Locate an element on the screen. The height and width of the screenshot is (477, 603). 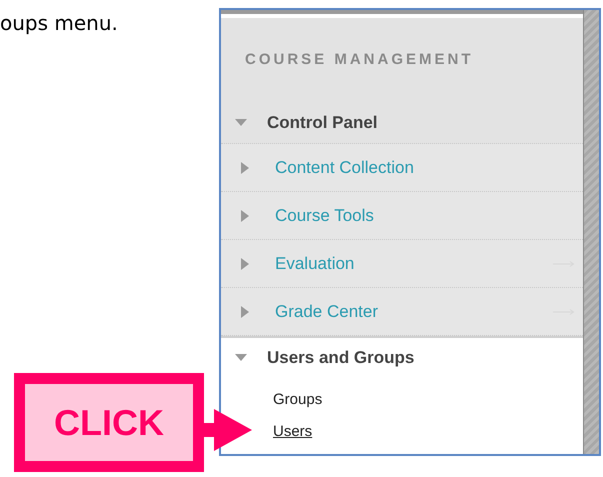
callout-box: CLICK is located at coordinates (109, 422).